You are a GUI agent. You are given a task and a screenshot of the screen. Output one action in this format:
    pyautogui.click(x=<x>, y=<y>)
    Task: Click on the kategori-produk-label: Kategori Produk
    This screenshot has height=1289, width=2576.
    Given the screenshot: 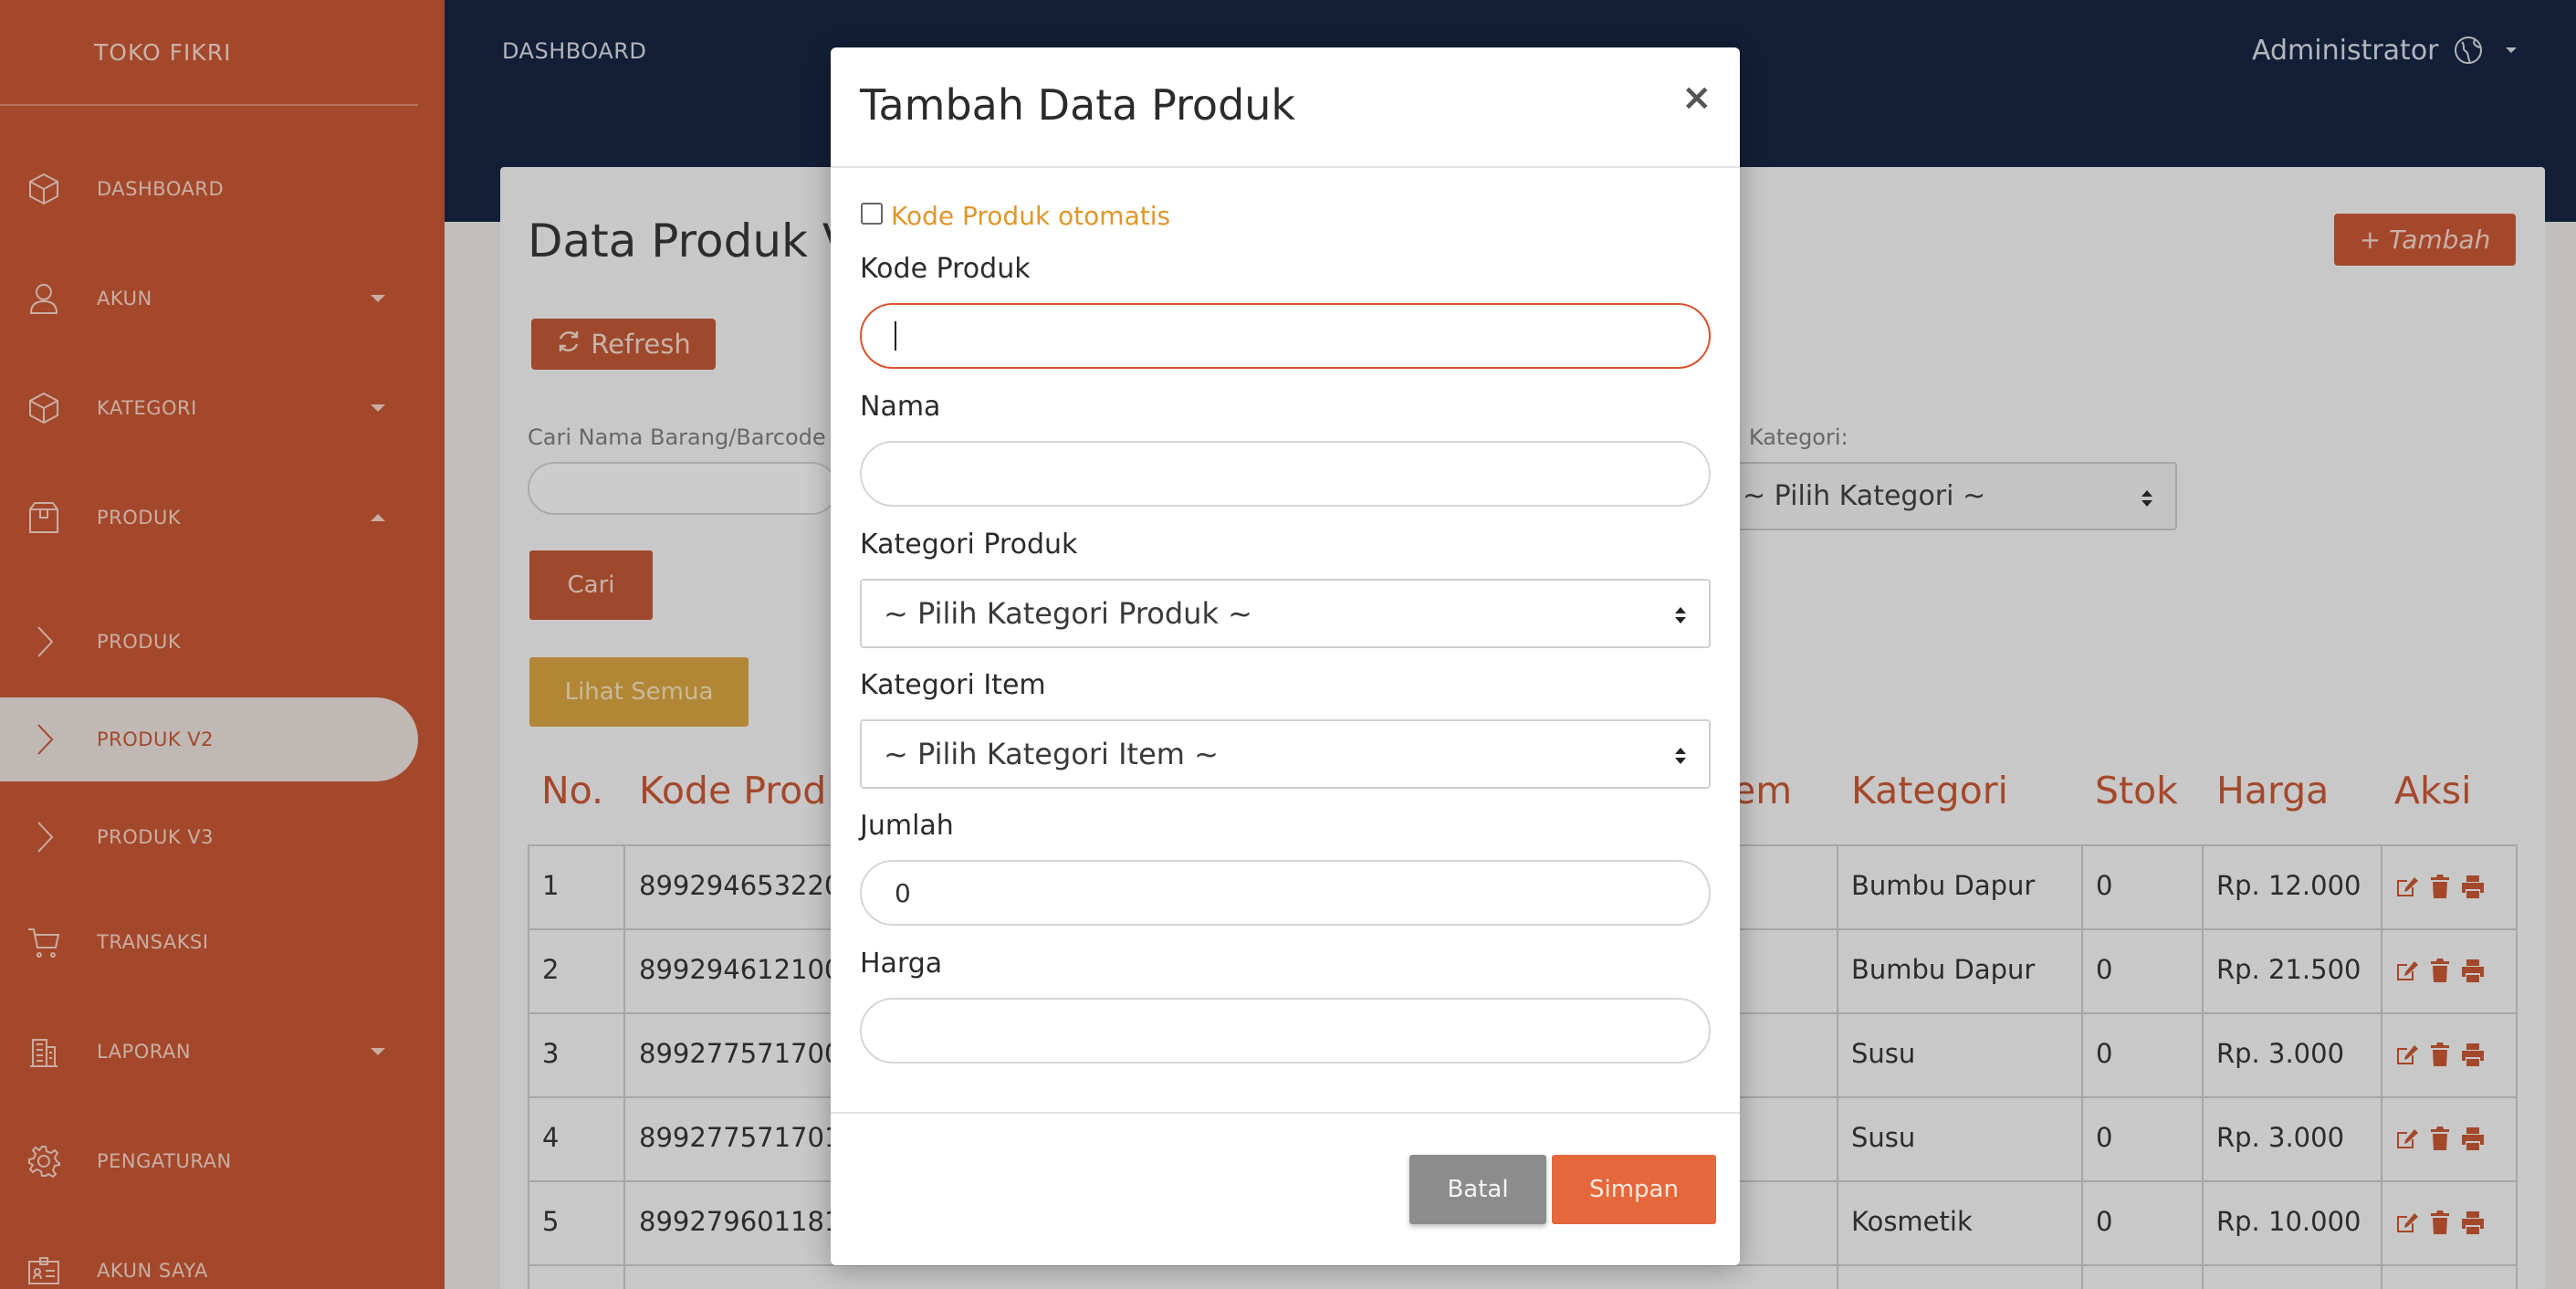 What is the action you would take?
    pyautogui.click(x=969, y=545)
    